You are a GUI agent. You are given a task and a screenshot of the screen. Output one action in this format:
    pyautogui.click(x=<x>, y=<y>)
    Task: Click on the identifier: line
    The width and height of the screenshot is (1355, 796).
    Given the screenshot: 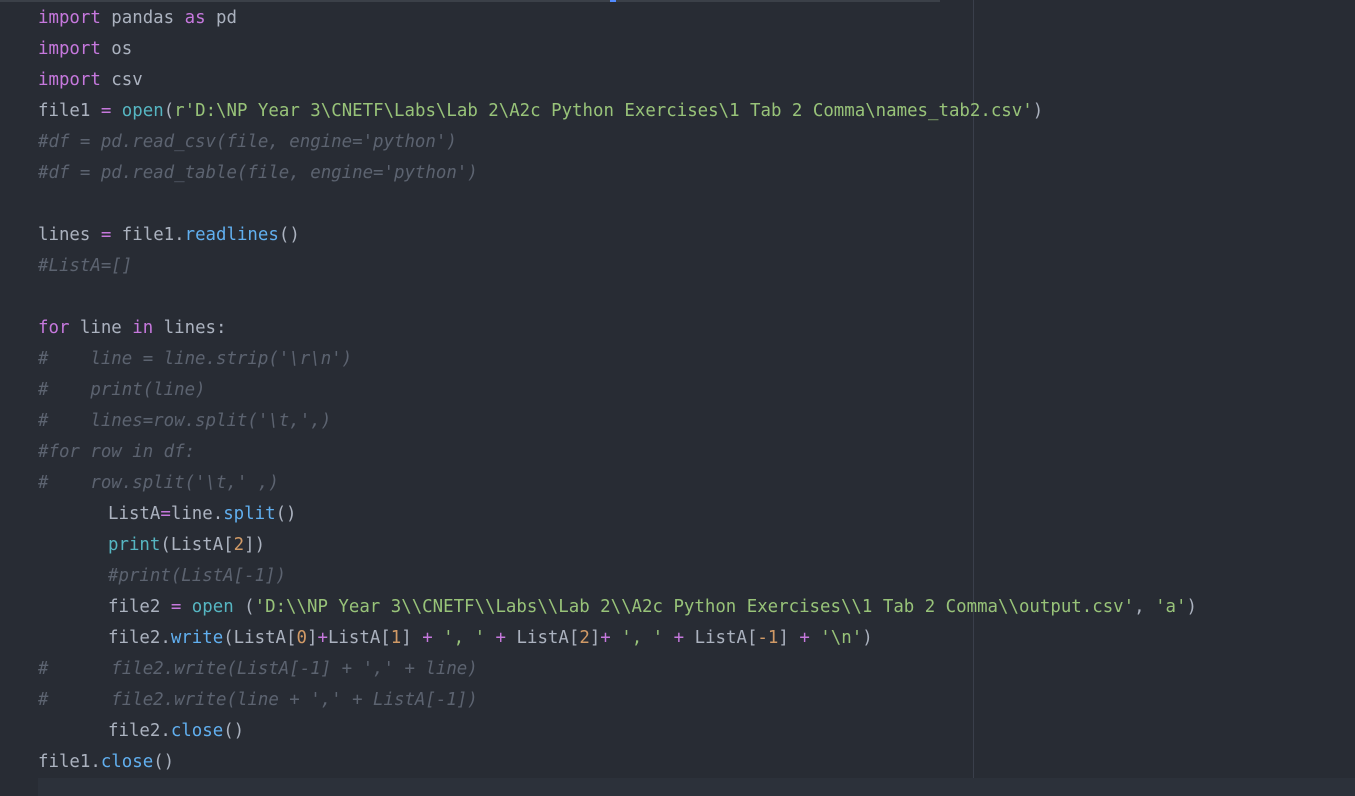 What is the action you would take?
    pyautogui.click(x=101, y=328)
    